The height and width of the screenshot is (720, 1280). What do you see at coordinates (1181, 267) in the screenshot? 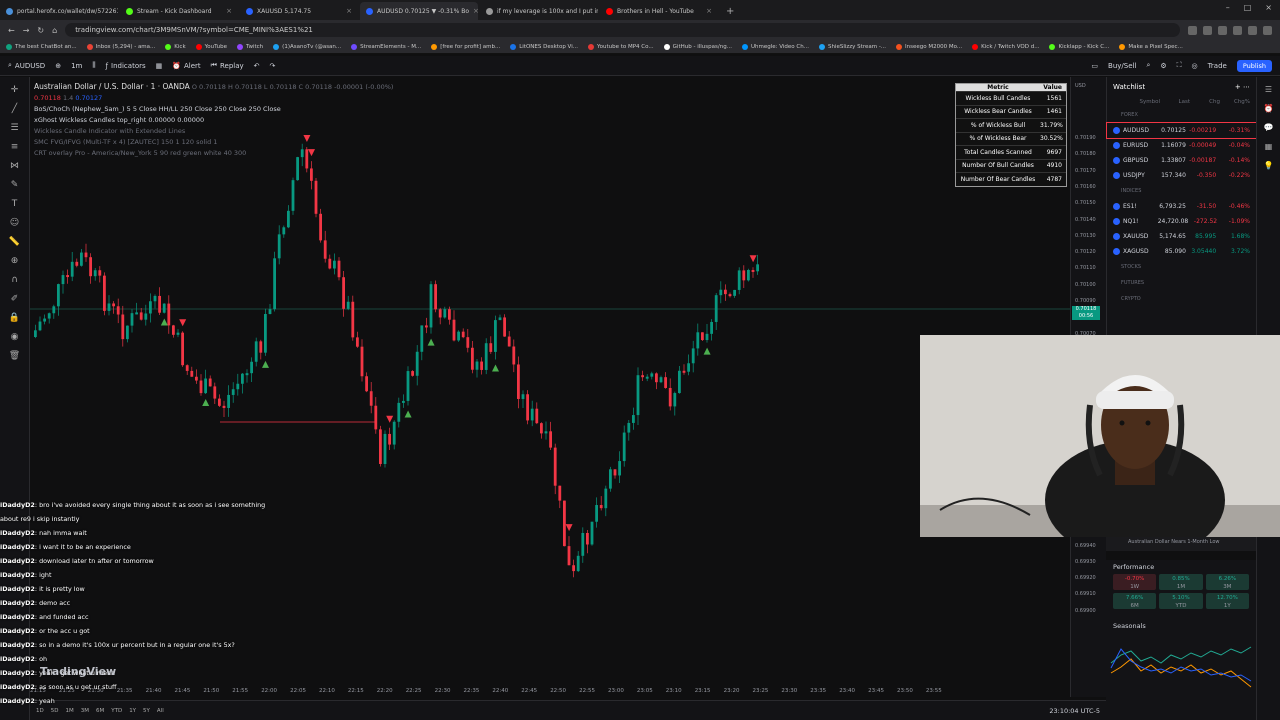
I see `watchlist-section: STOCKS` at bounding box center [1181, 267].